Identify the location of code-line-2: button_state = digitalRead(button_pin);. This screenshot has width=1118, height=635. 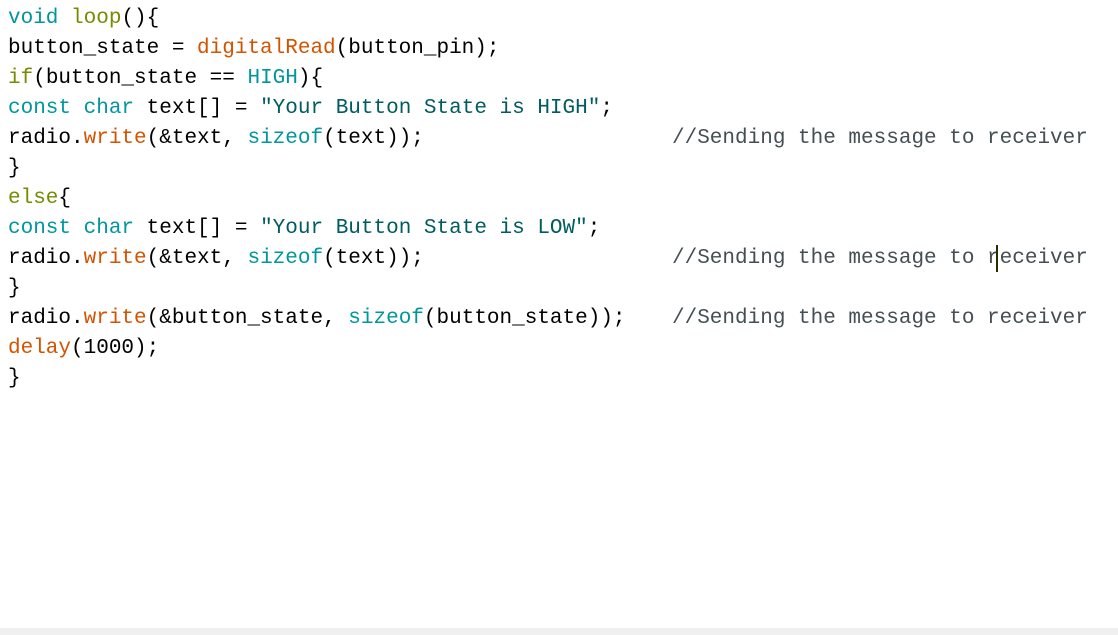
(253, 49).